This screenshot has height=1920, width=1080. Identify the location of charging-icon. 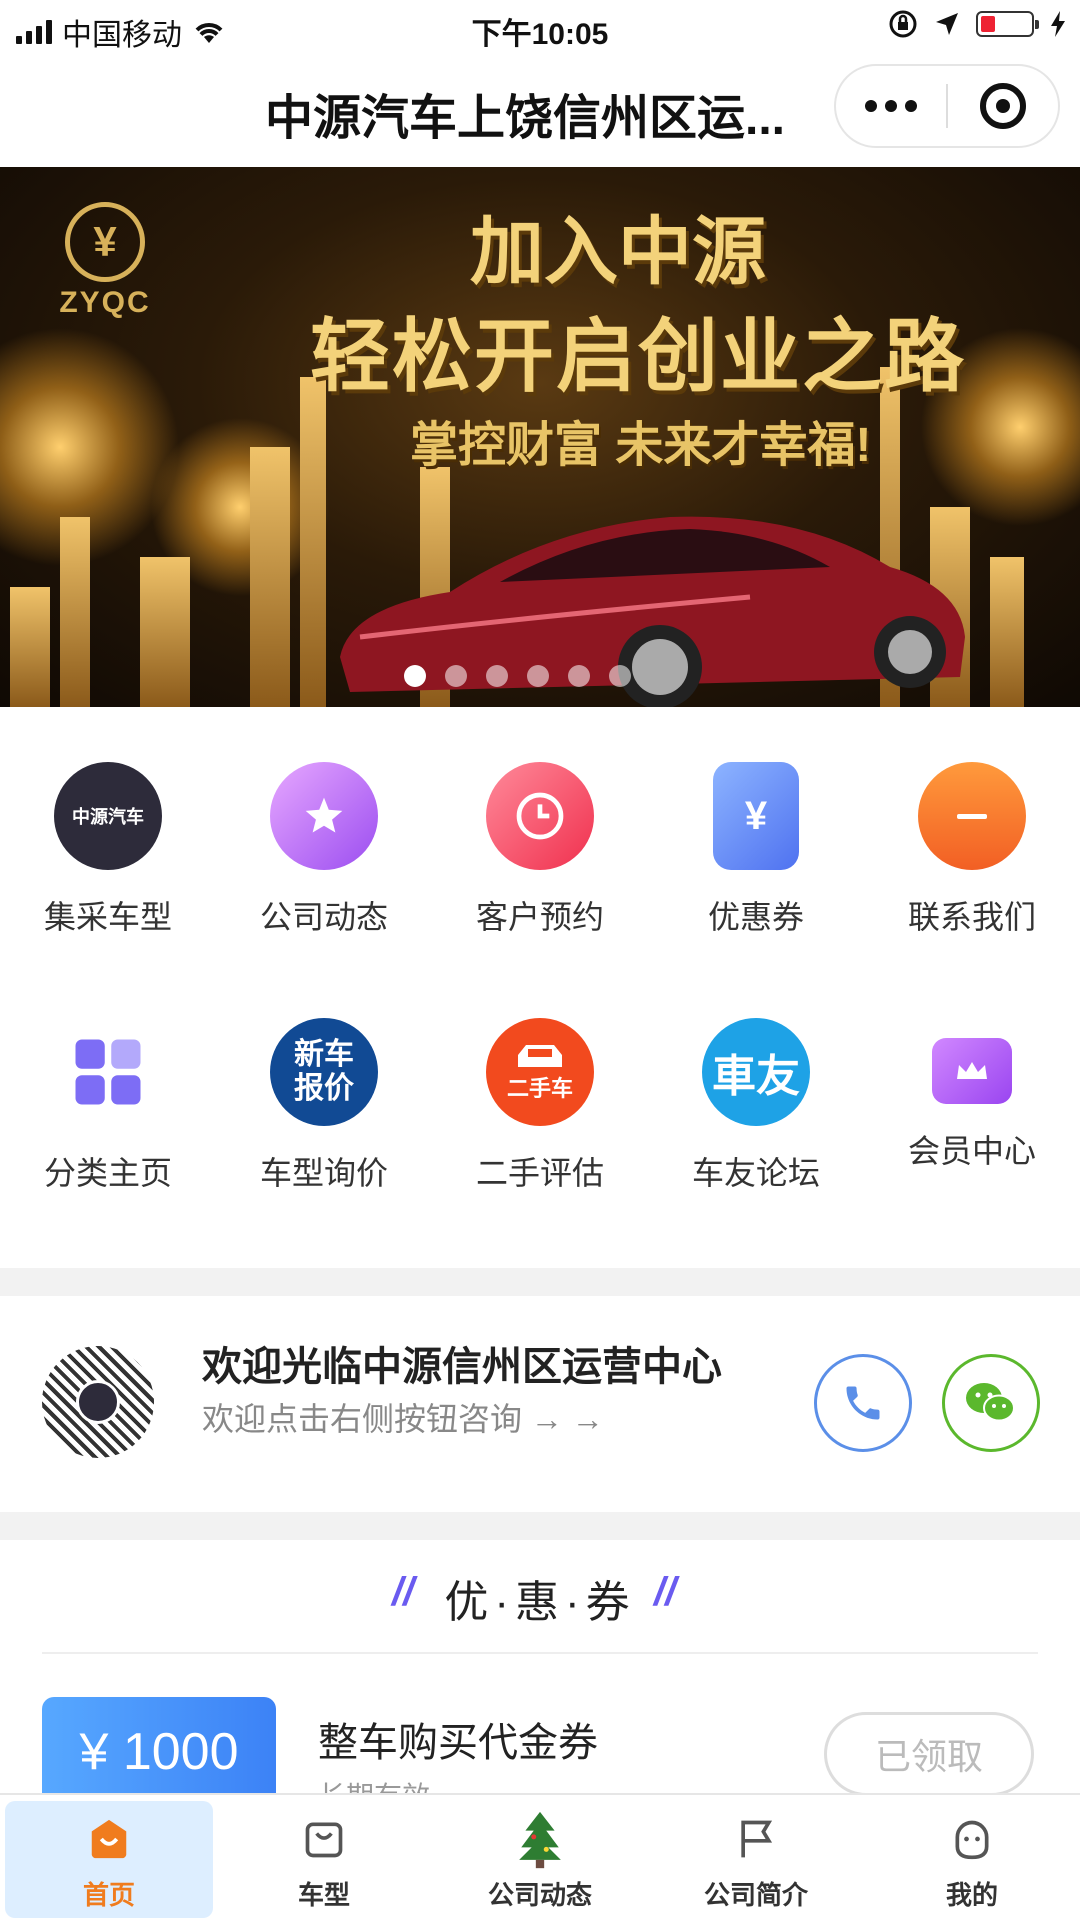
(1058, 24).